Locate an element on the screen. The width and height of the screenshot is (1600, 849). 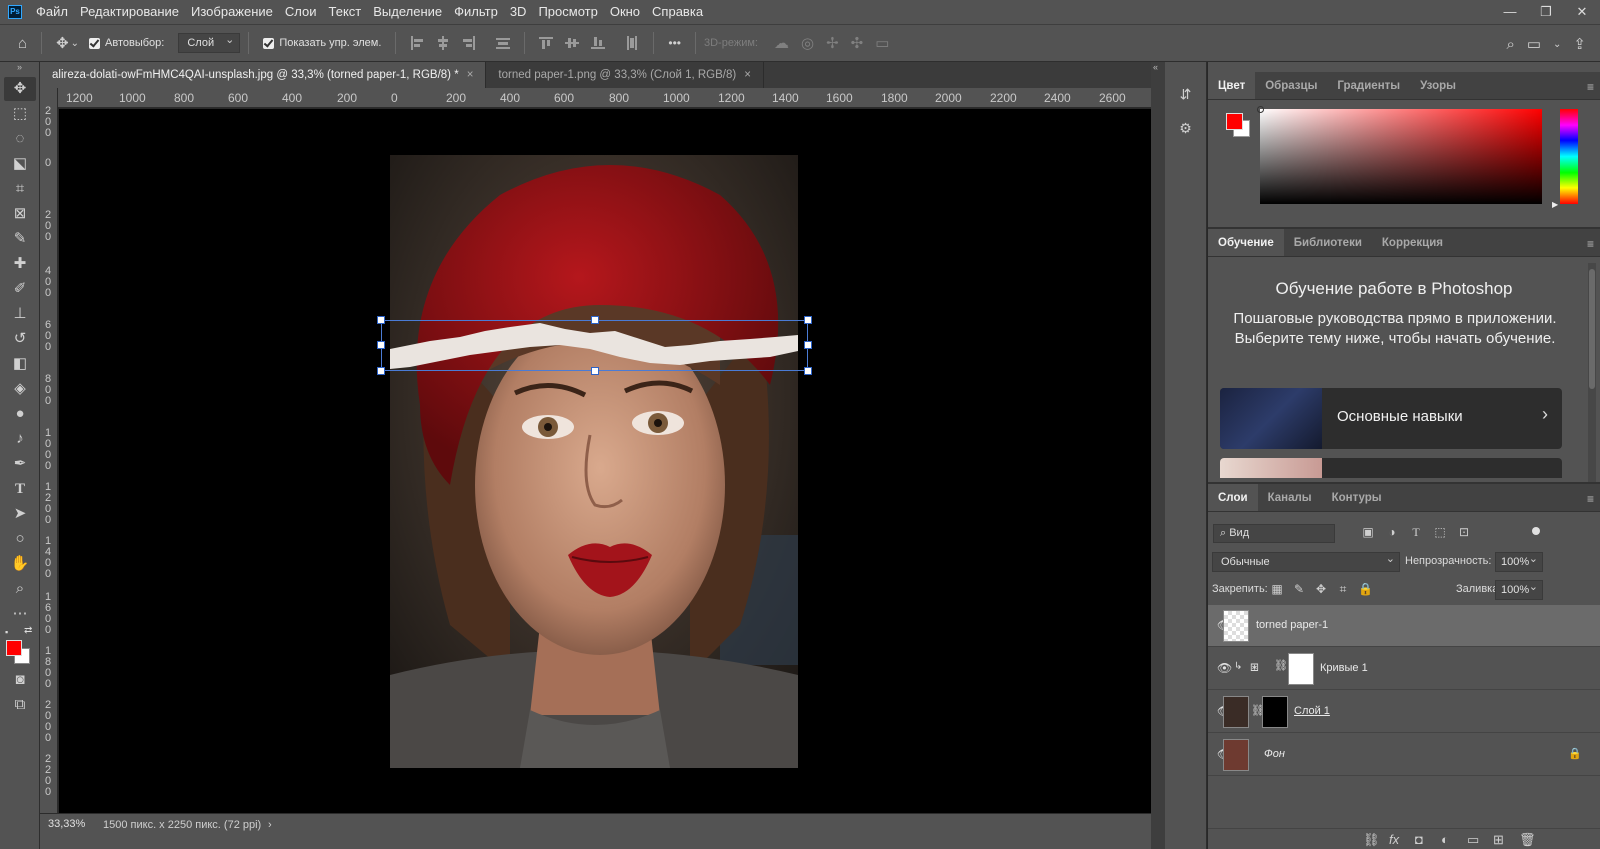
fx-icon: fx is located at coordinates (1394, 839).